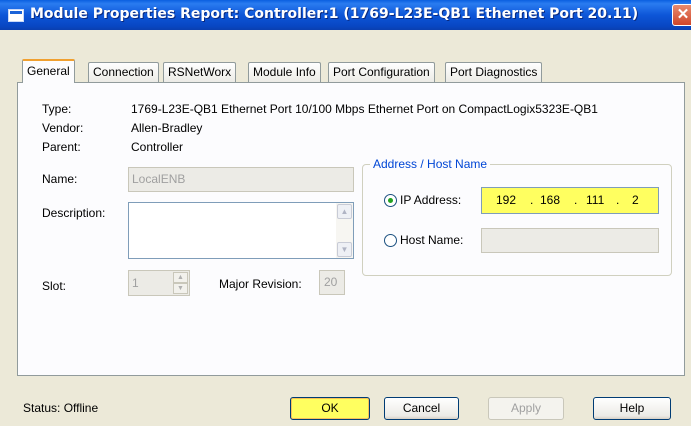 The height and width of the screenshot is (426, 691). What do you see at coordinates (570, 240) in the screenshot?
I see `host-name-field` at bounding box center [570, 240].